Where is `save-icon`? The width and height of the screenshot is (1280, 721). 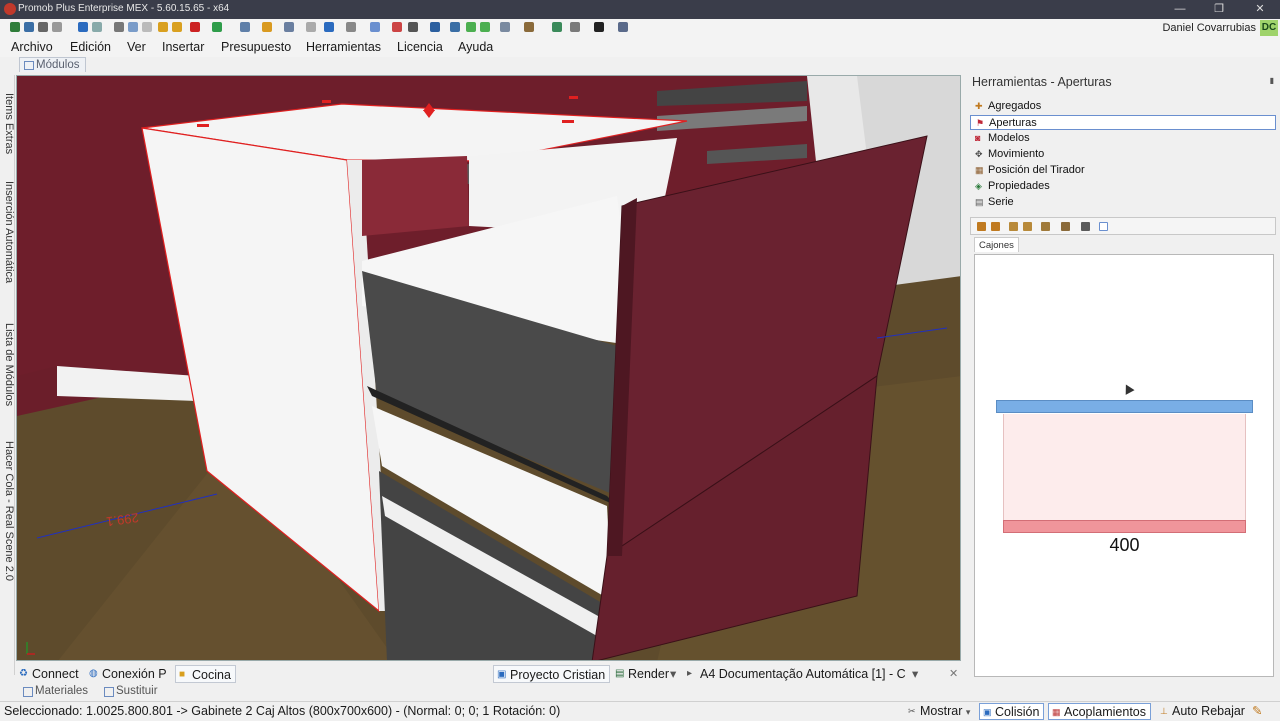 save-icon is located at coordinates (43, 27).